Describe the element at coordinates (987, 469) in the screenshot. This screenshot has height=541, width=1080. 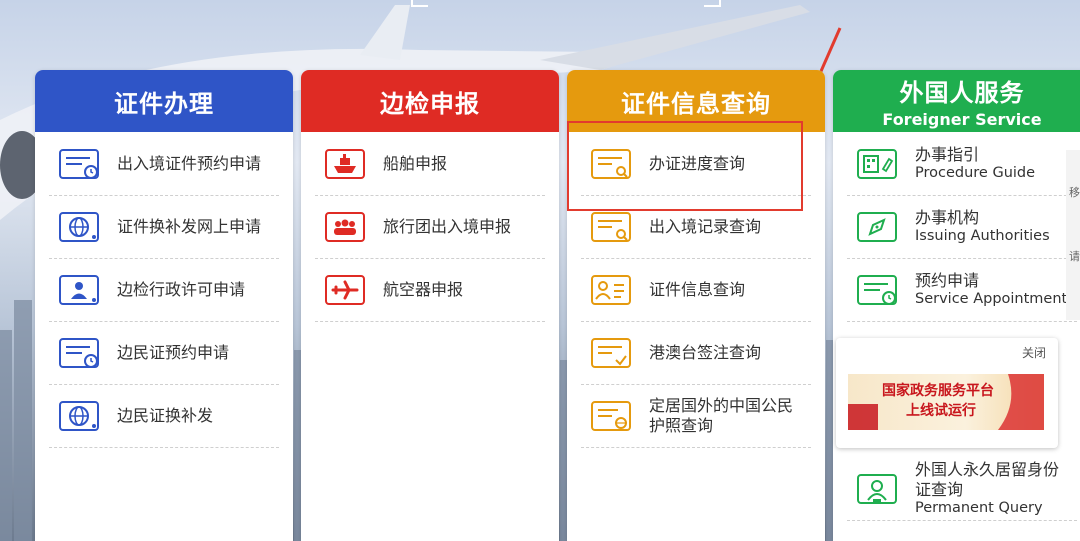
I see `service-item-label-line1: 外国人永久居留身份` at that location.